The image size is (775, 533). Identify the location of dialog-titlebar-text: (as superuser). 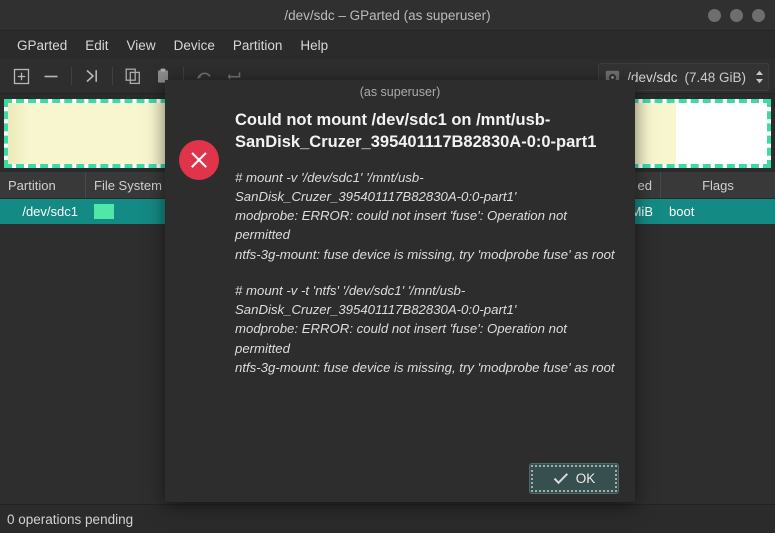
(400, 92).